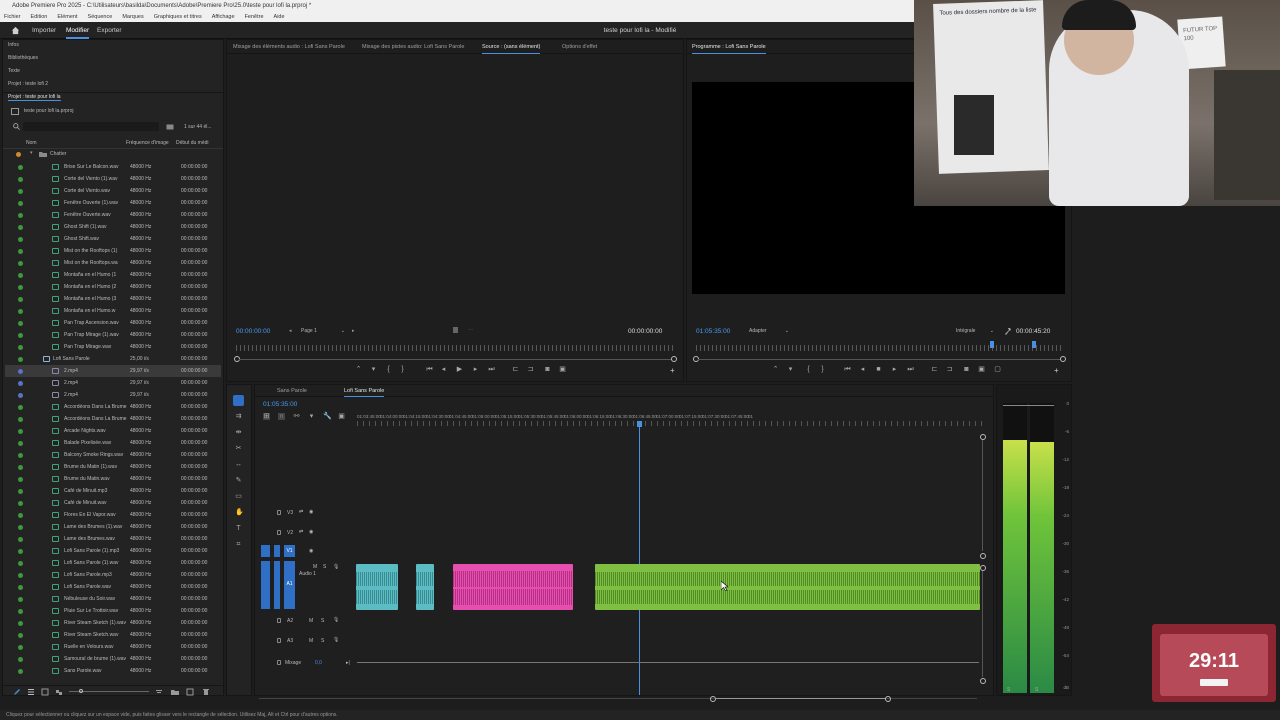  Describe the element at coordinates (190, 692) in the screenshot. I see `new-item-icon` at that location.